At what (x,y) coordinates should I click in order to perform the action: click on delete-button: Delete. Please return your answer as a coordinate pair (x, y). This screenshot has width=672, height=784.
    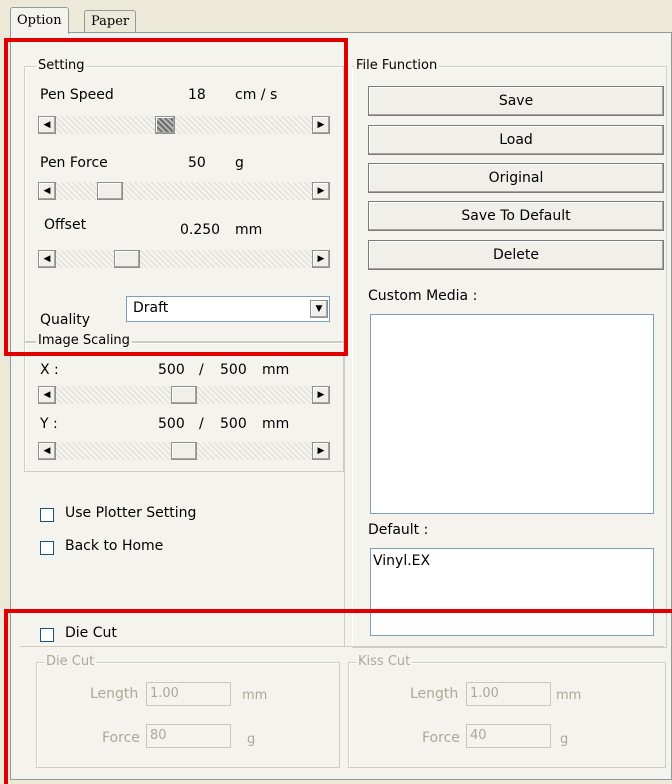
    Looking at the image, I should click on (516, 255).